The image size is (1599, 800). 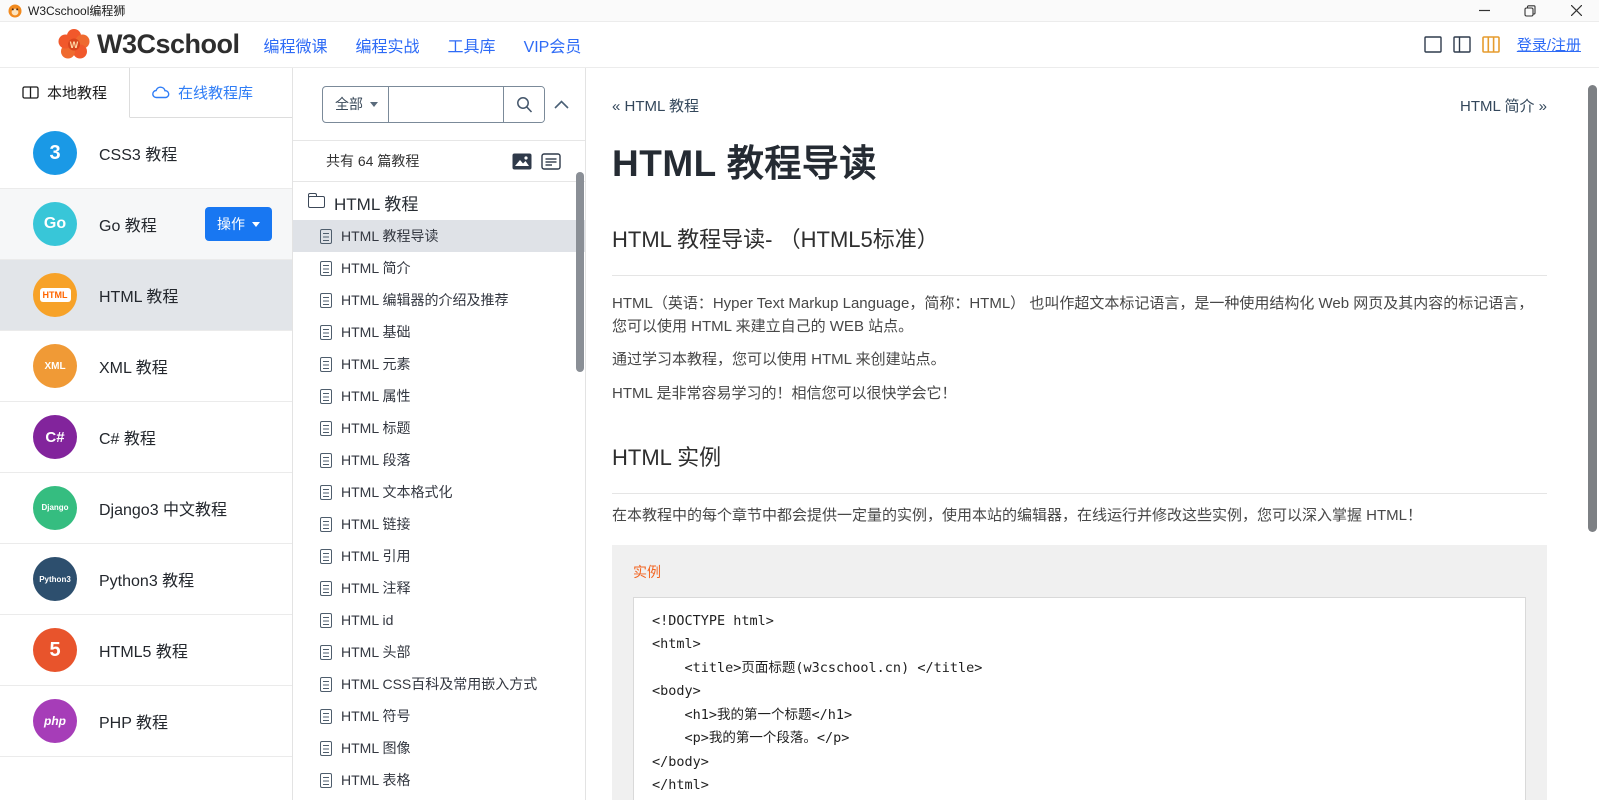 I want to click on chapter-item: HTML 表格, so click(x=439, y=780).